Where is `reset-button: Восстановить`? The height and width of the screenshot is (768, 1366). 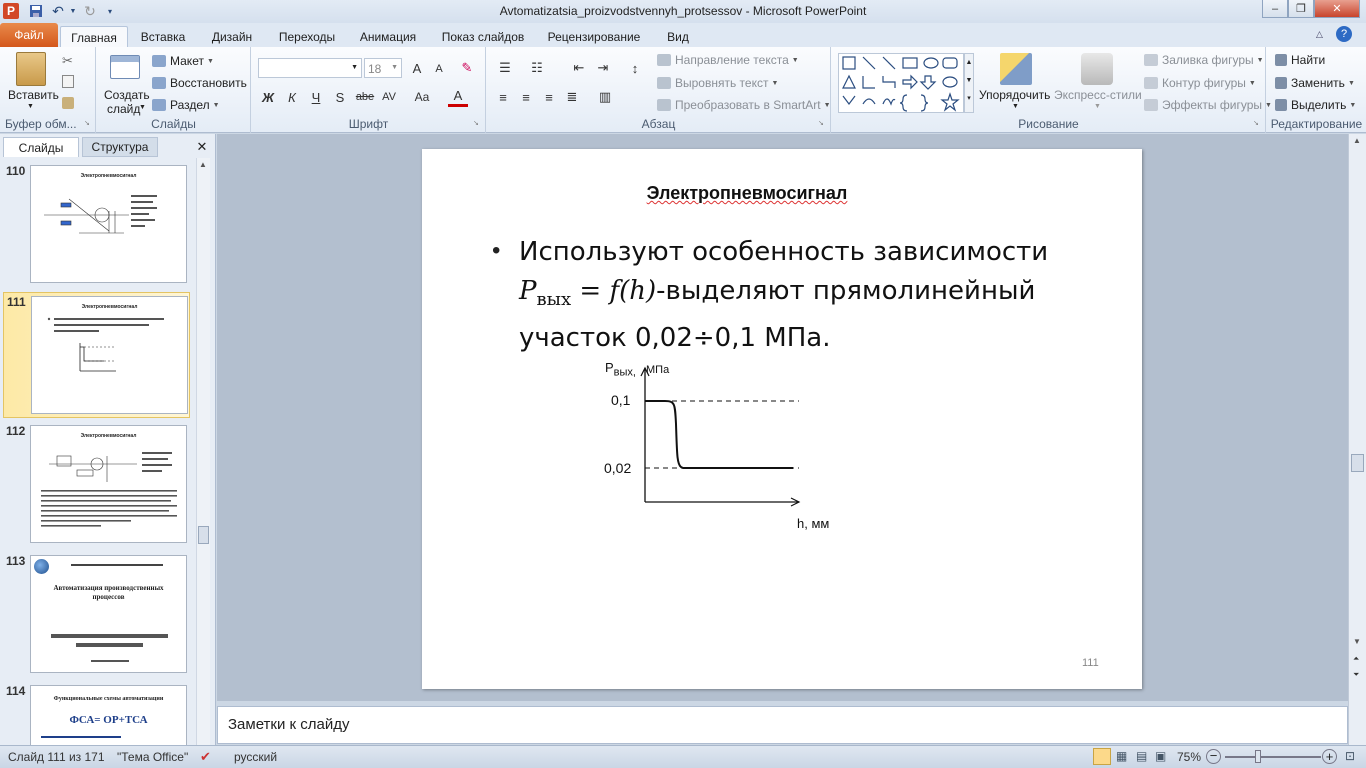
reset-button: Восстановить is located at coordinates (199, 83).